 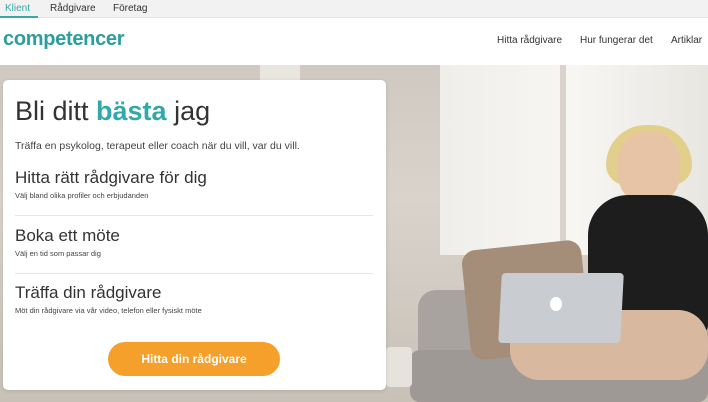 What do you see at coordinates (399, 367) in the screenshot?
I see `table-cup` at bounding box center [399, 367].